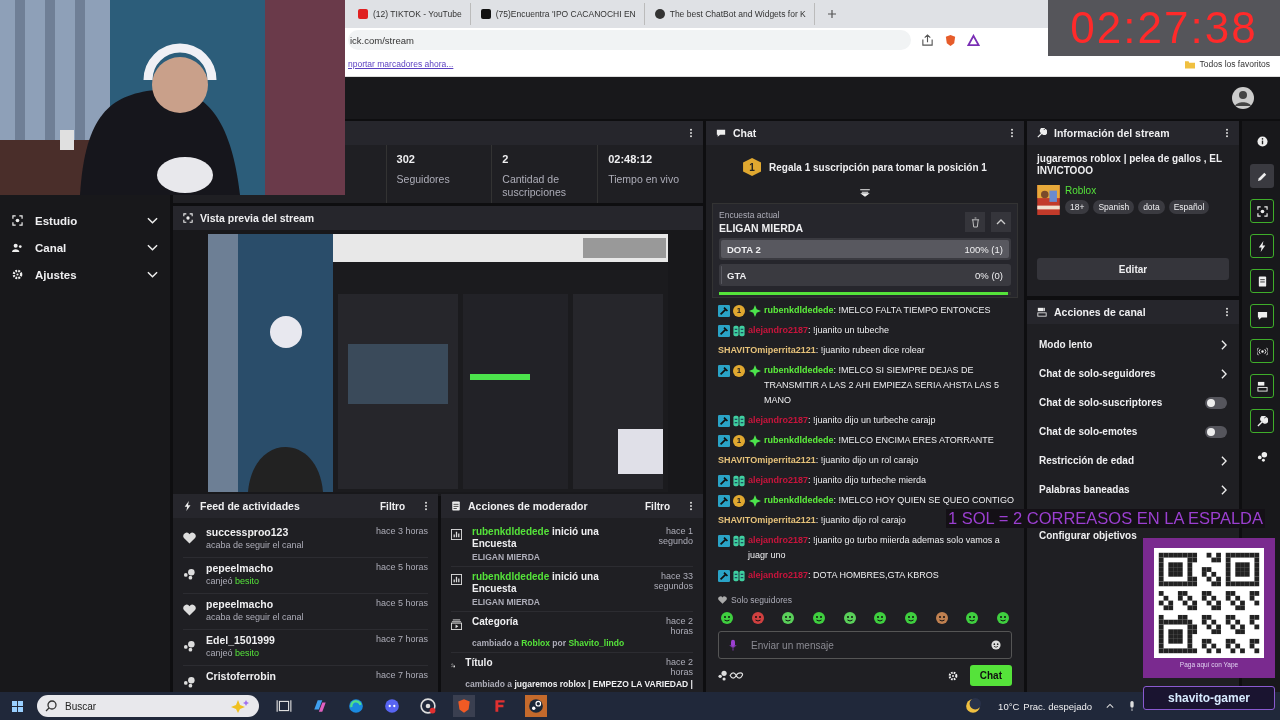  What do you see at coordinates (1077, 207) in the screenshot?
I see `tag: 18+` at bounding box center [1077, 207].